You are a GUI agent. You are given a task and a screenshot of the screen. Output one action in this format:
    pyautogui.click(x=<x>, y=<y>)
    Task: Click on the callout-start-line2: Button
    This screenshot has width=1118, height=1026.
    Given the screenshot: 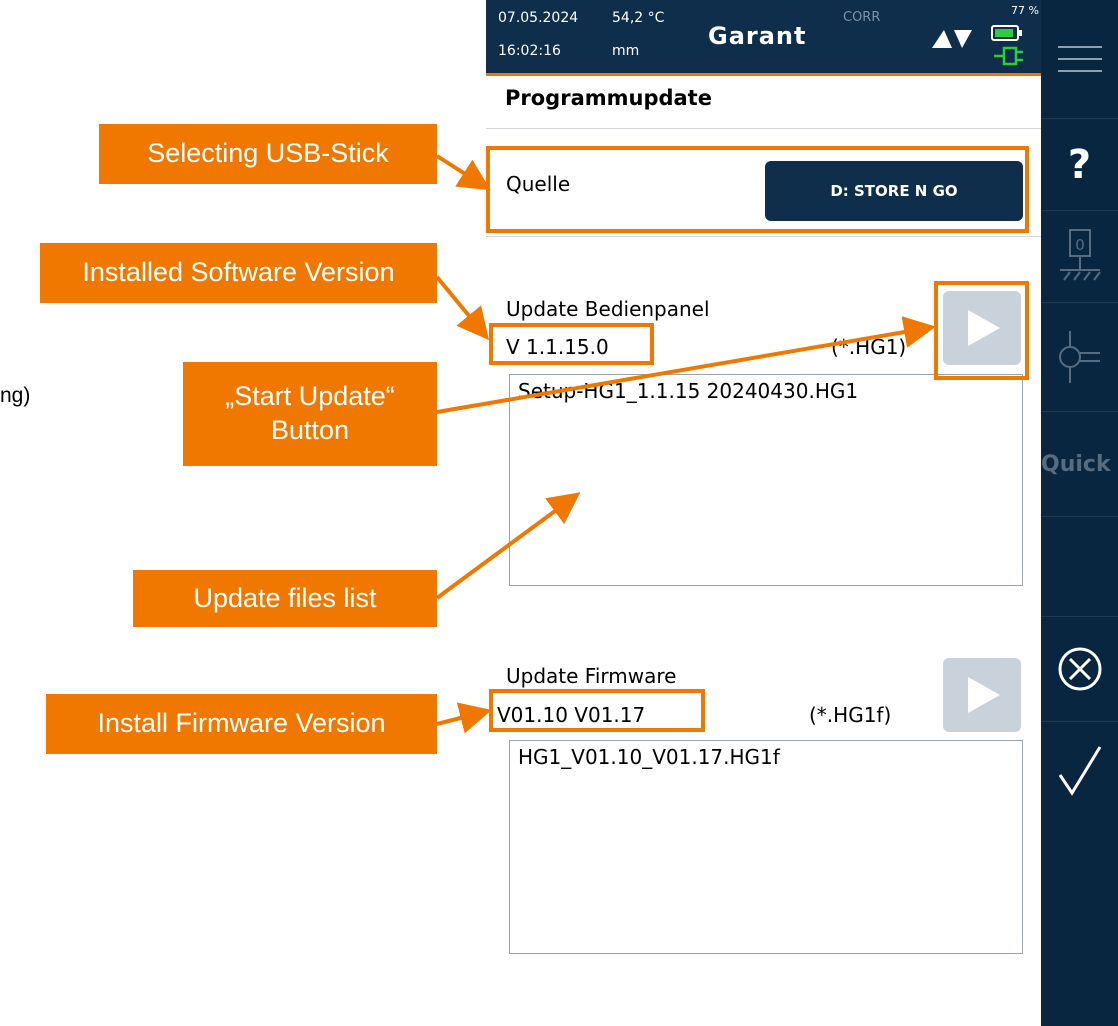 What is the action you would take?
    pyautogui.click(x=310, y=430)
    